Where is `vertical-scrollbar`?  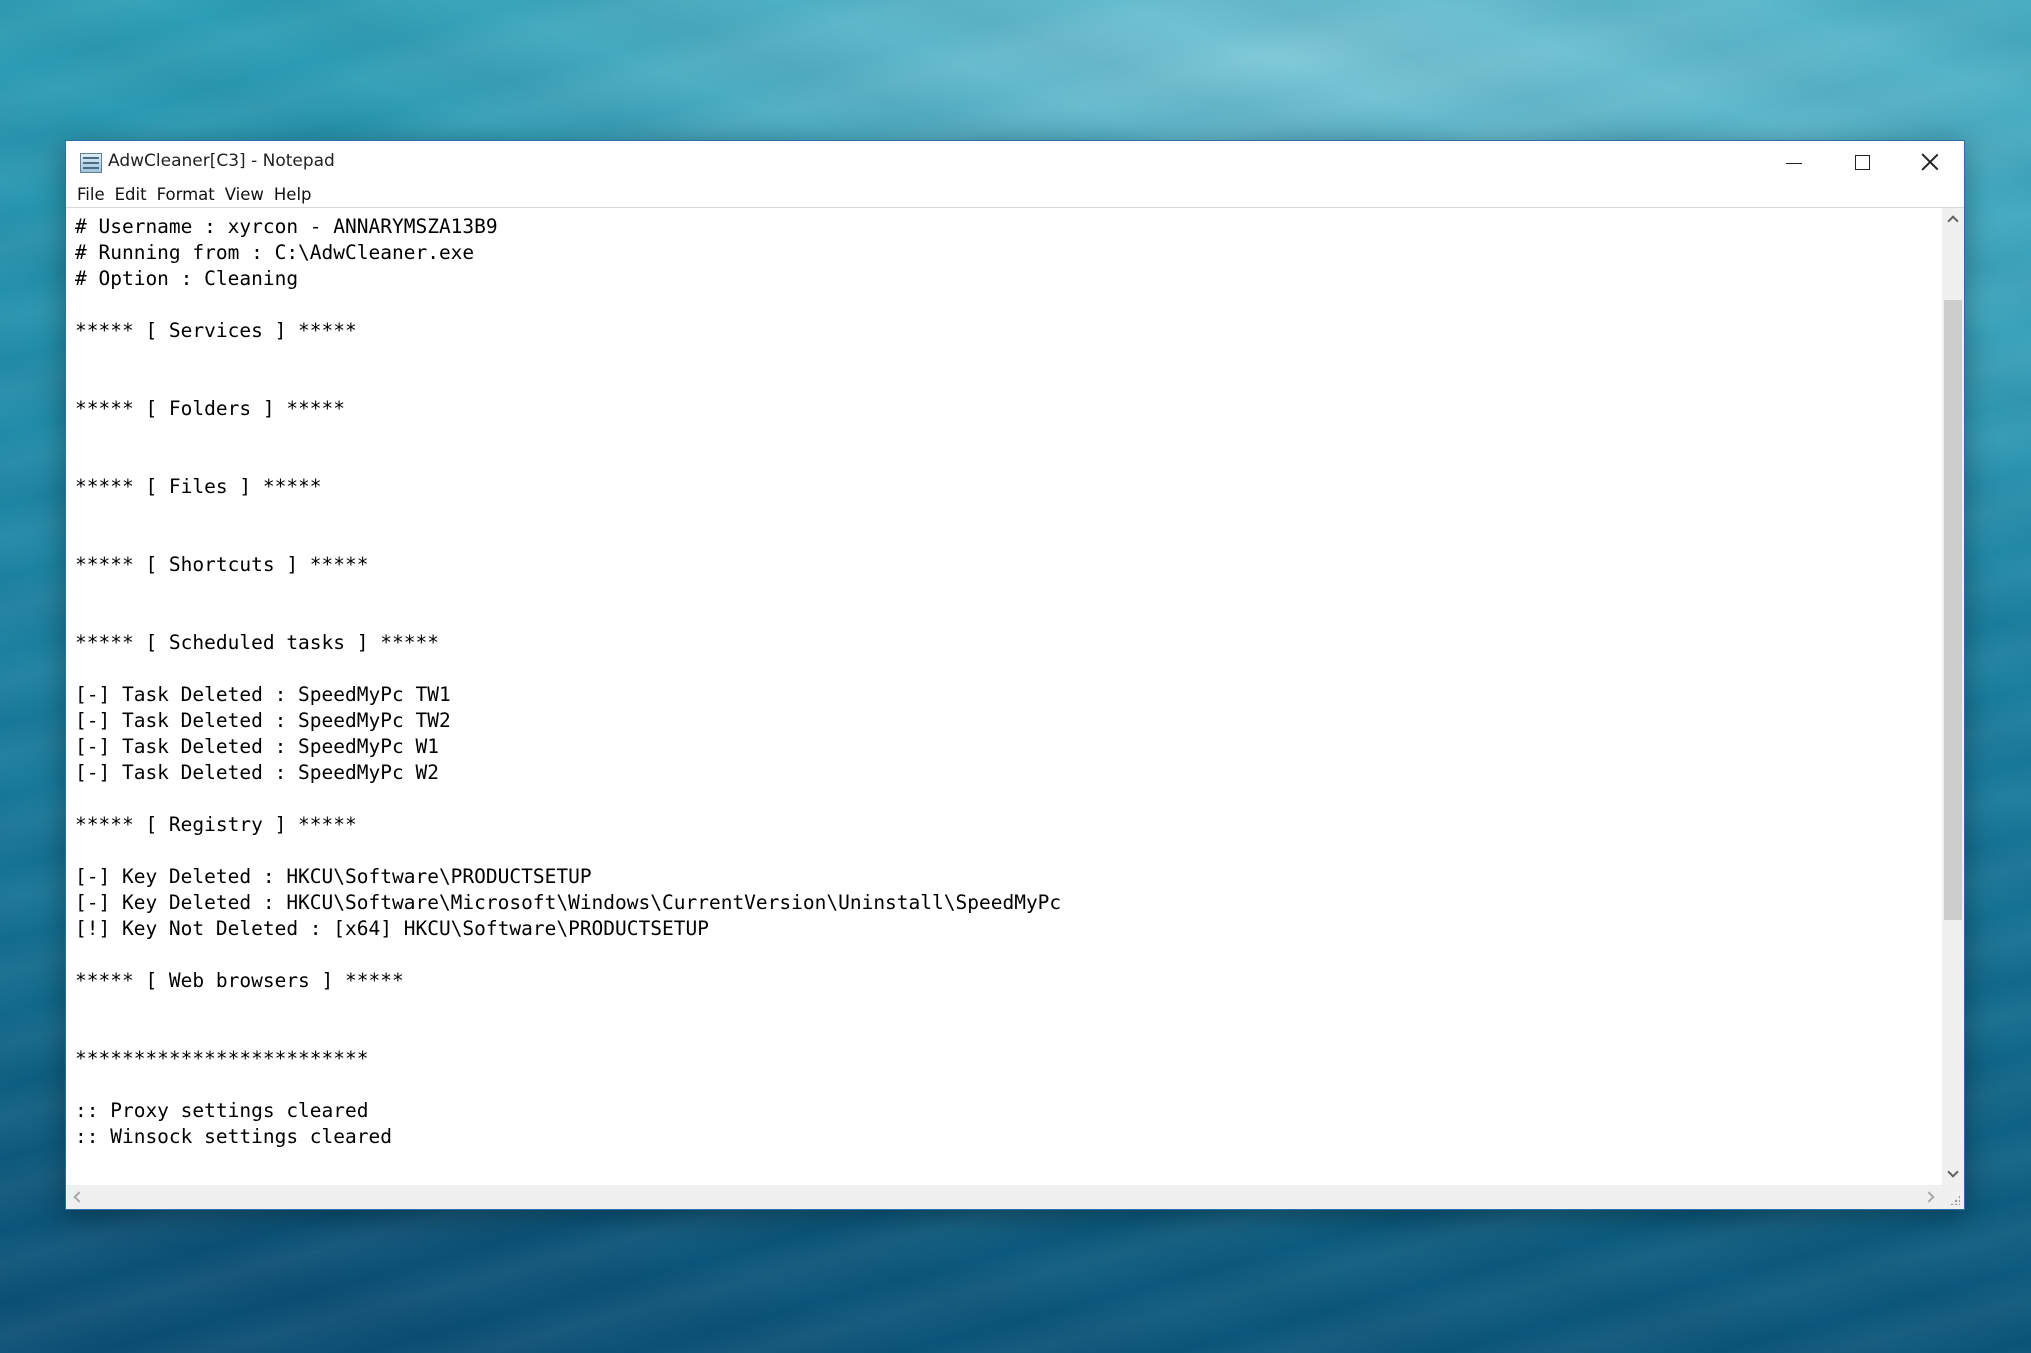 vertical-scrollbar is located at coordinates (1953, 696).